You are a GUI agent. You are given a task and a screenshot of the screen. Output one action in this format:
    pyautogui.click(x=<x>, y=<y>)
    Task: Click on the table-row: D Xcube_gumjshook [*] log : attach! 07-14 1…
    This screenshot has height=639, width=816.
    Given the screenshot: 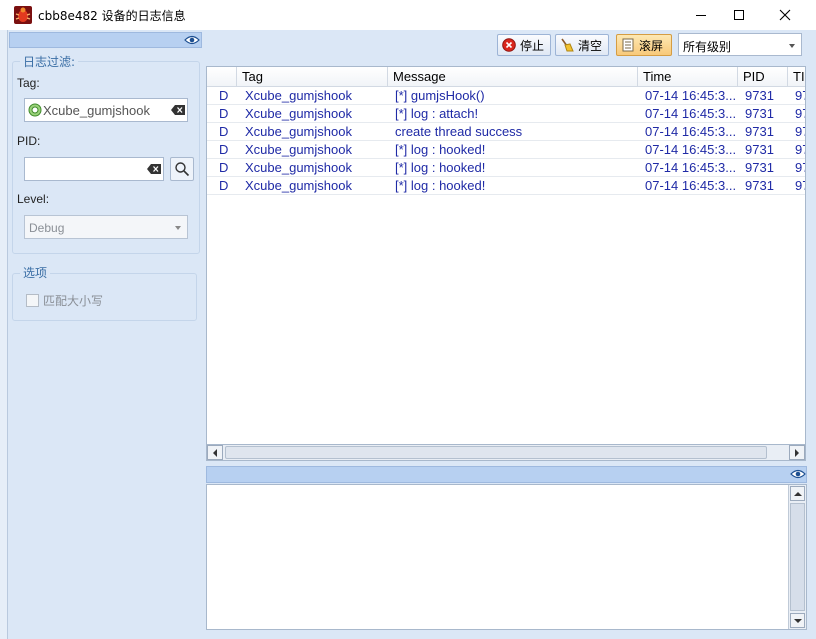 What is the action you would take?
    pyautogui.click(x=506, y=114)
    